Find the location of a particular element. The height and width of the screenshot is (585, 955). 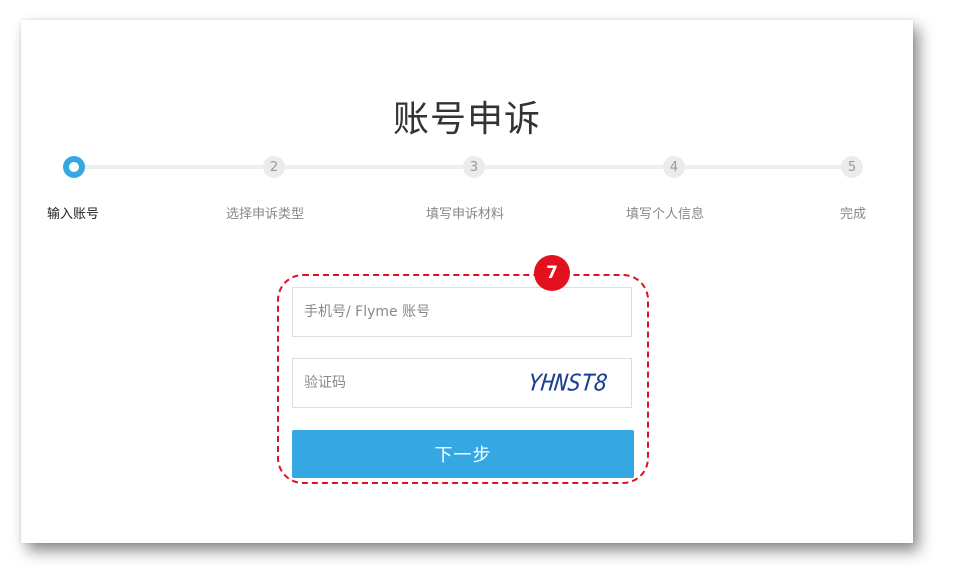

account-field is located at coordinates (462, 312).